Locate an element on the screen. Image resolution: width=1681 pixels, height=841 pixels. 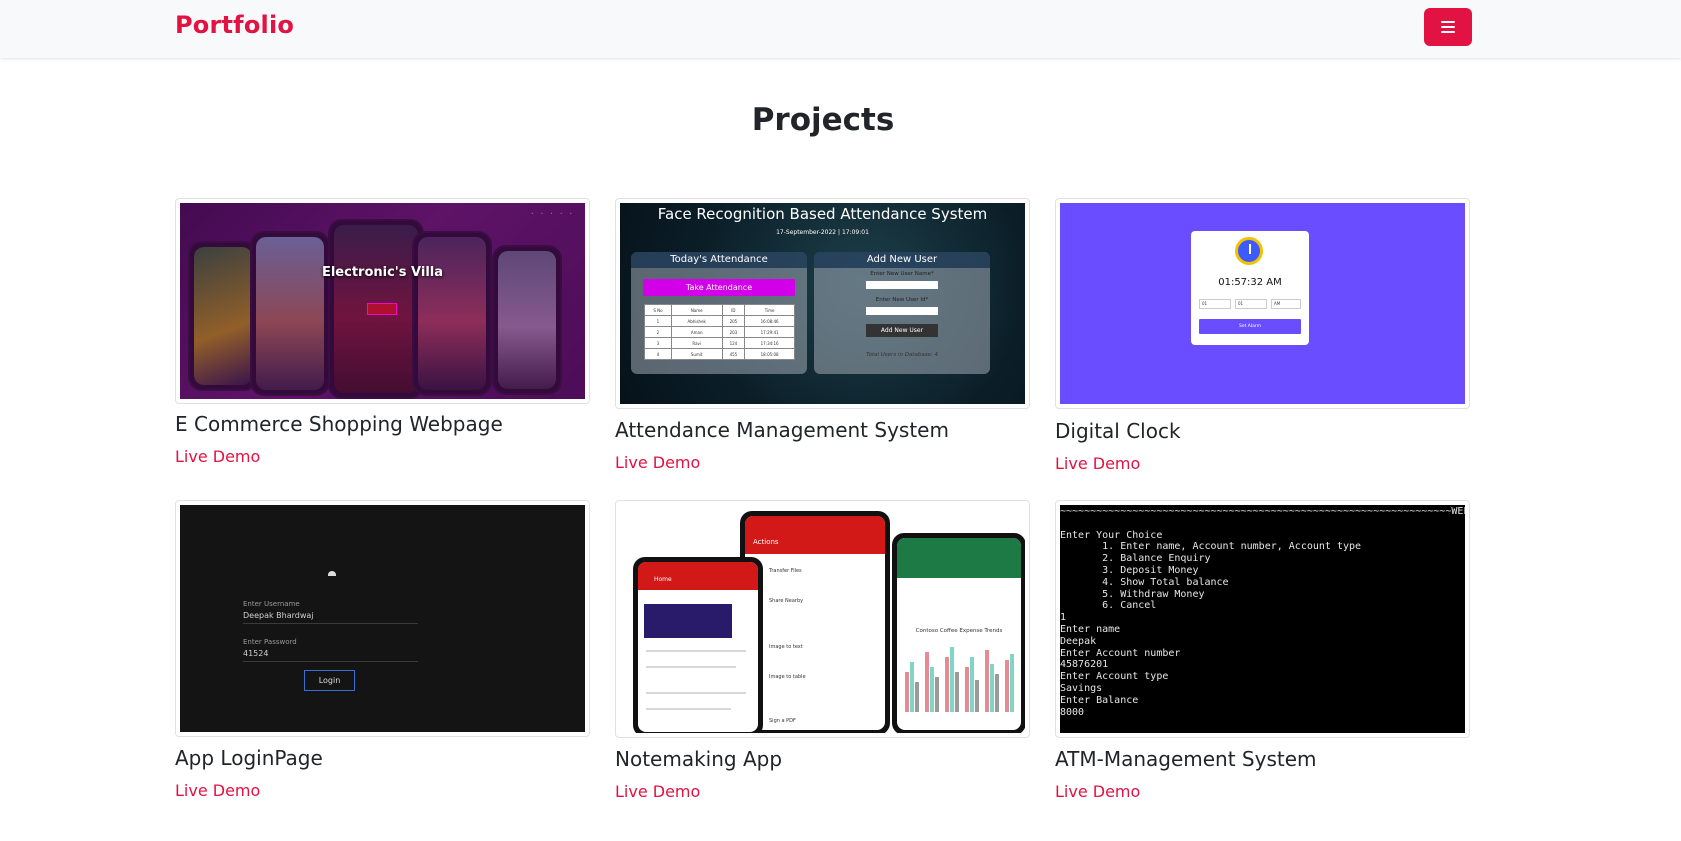
section-title: Projects is located at coordinates (823, 120).